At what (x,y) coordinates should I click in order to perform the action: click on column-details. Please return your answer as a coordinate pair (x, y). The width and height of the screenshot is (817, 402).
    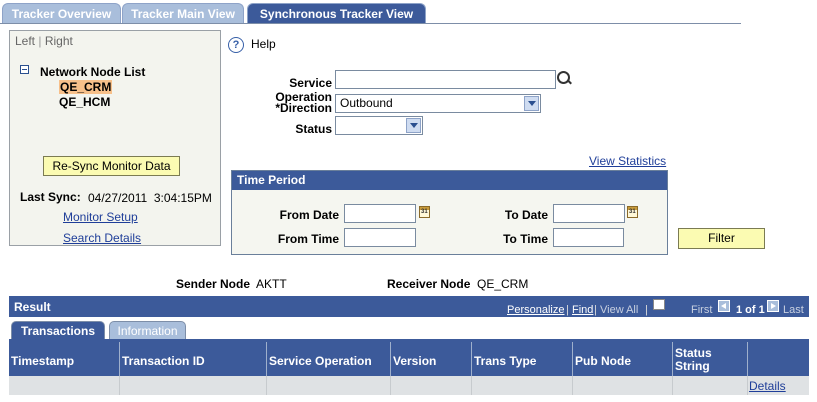
    Looking at the image, I should click on (778, 359).